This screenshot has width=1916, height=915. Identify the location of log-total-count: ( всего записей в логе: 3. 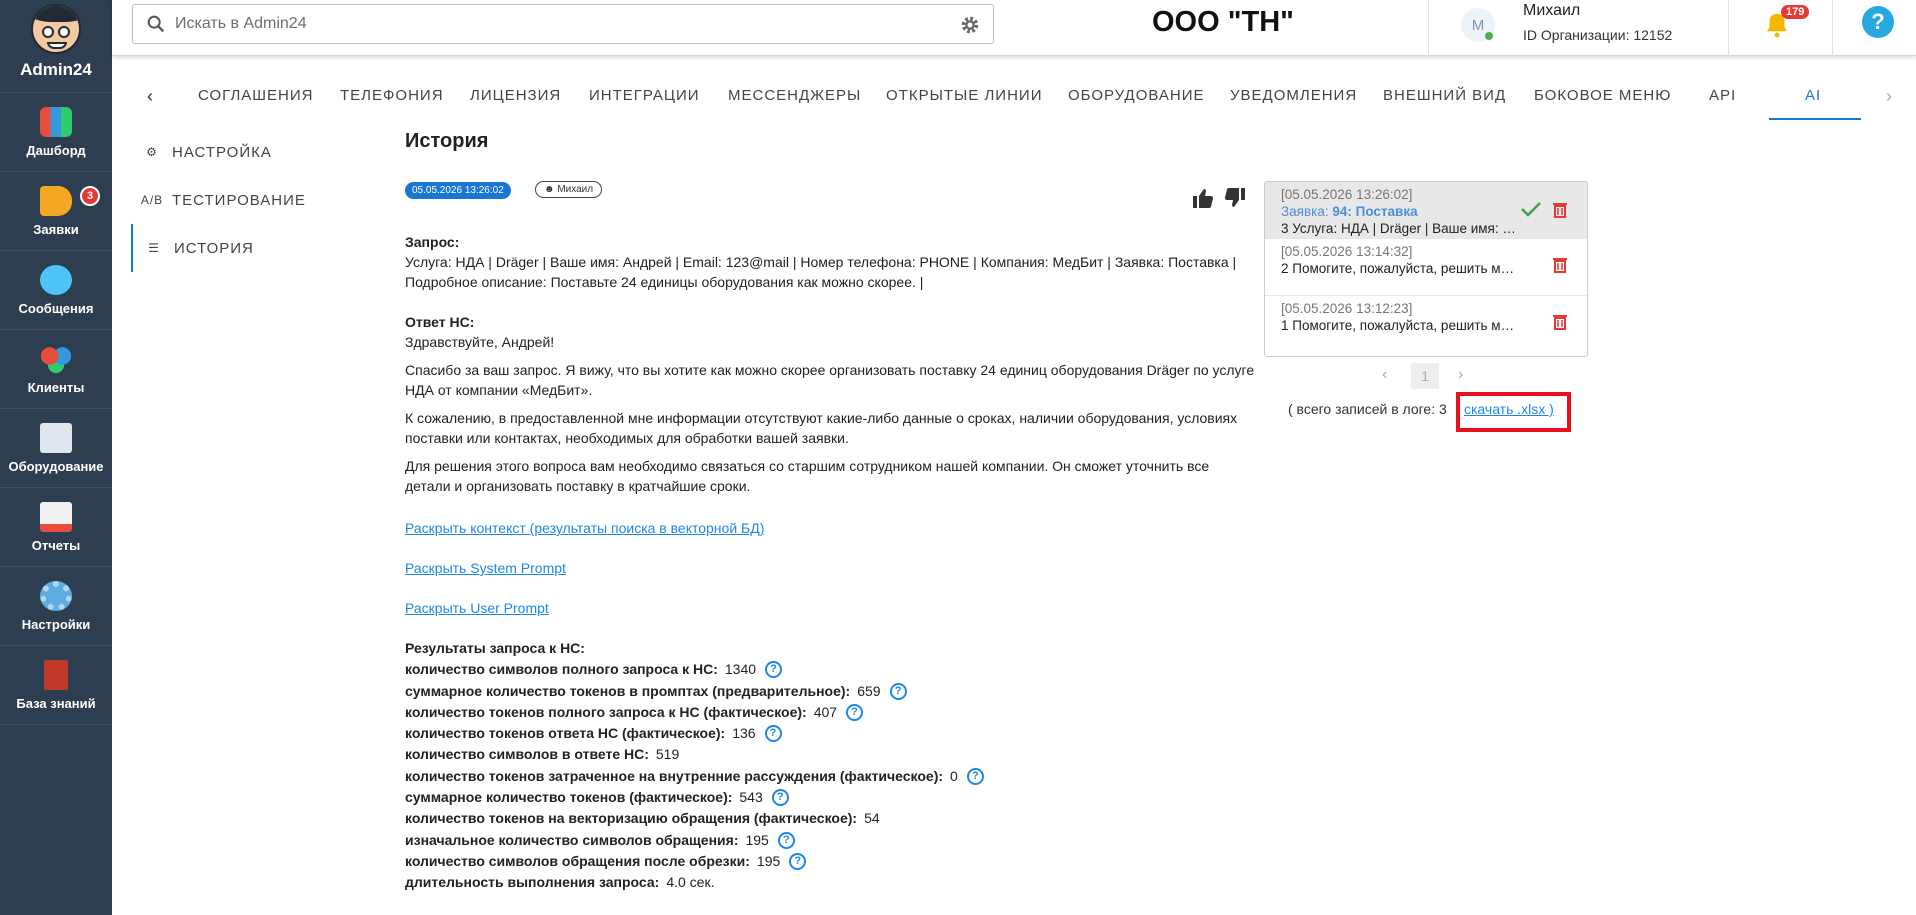
(1367, 409).